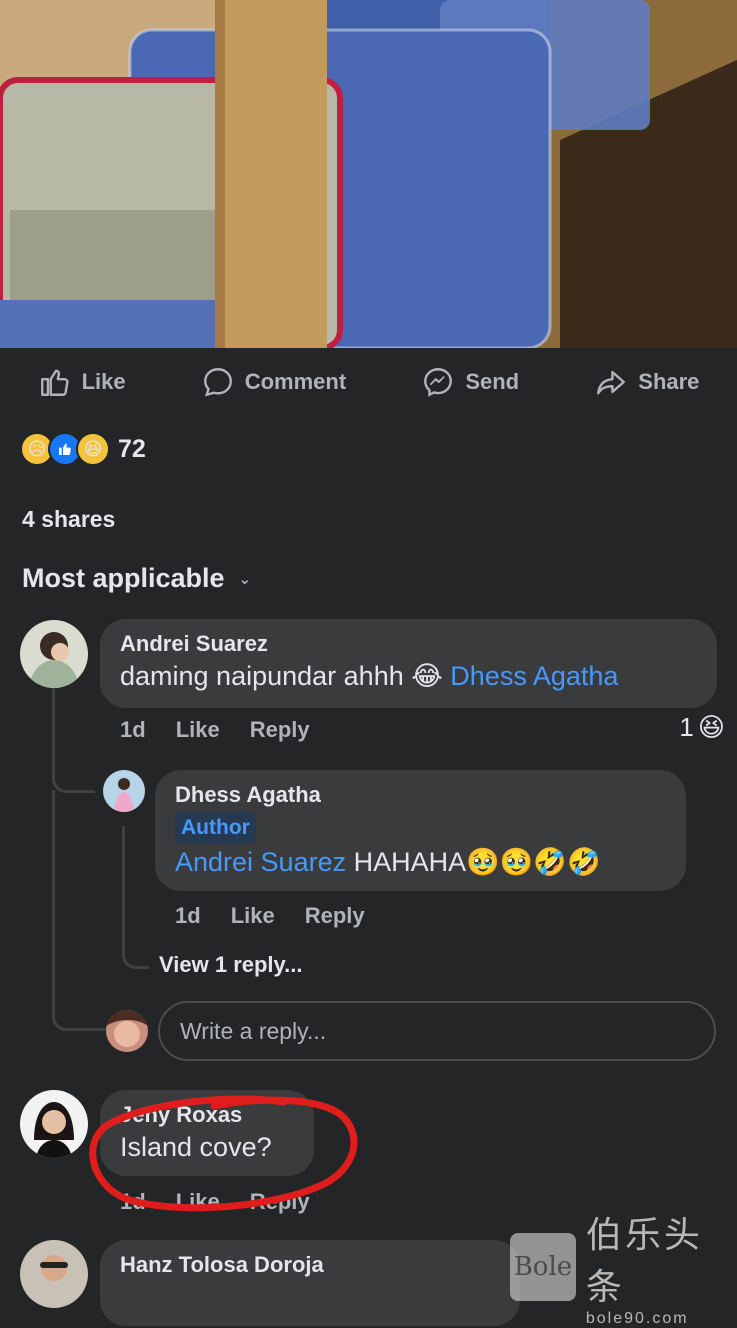 This screenshot has height=1328, width=737. What do you see at coordinates (132, 448) in the screenshot?
I see `reaction-count: 72` at bounding box center [132, 448].